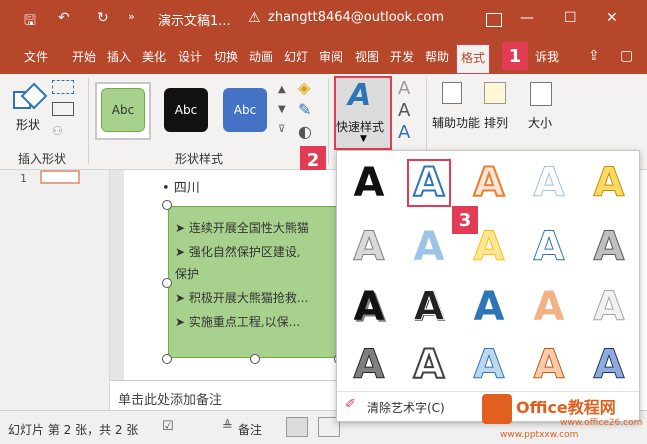 This screenshot has height=444, width=647. Describe the element at coordinates (369, 307) in the screenshot. I see `wordart-style-11: A` at that location.